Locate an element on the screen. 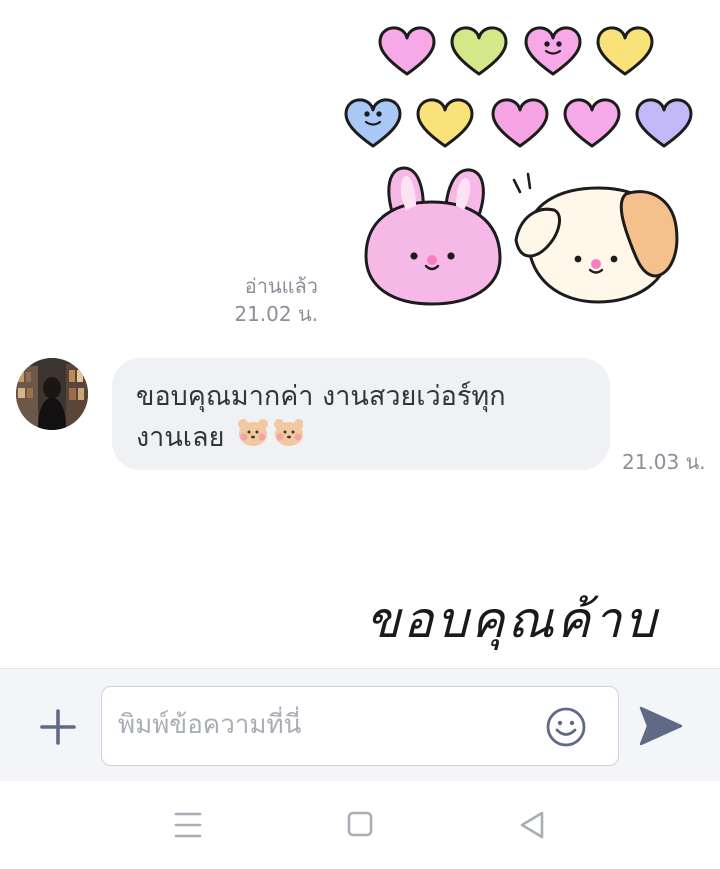 The width and height of the screenshot is (720, 869). send-button is located at coordinates (661, 726).